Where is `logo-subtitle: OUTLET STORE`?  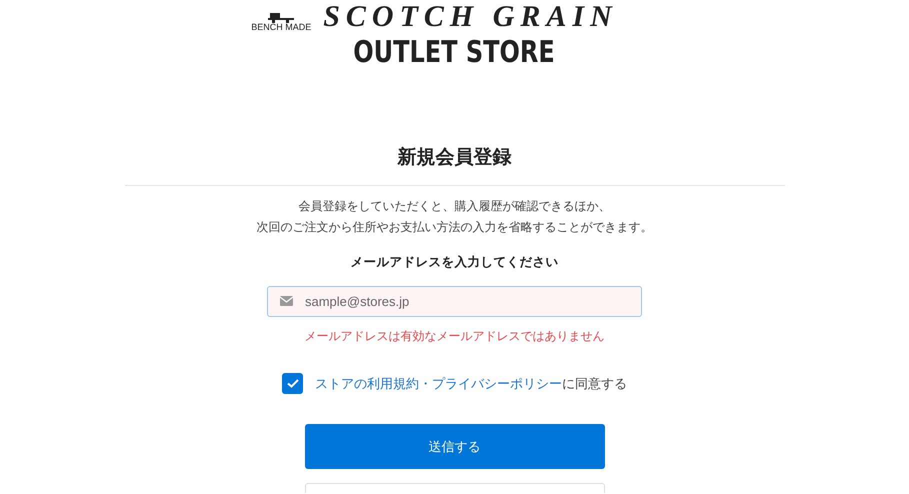
logo-subtitle: OUTLET STORE is located at coordinates (455, 53).